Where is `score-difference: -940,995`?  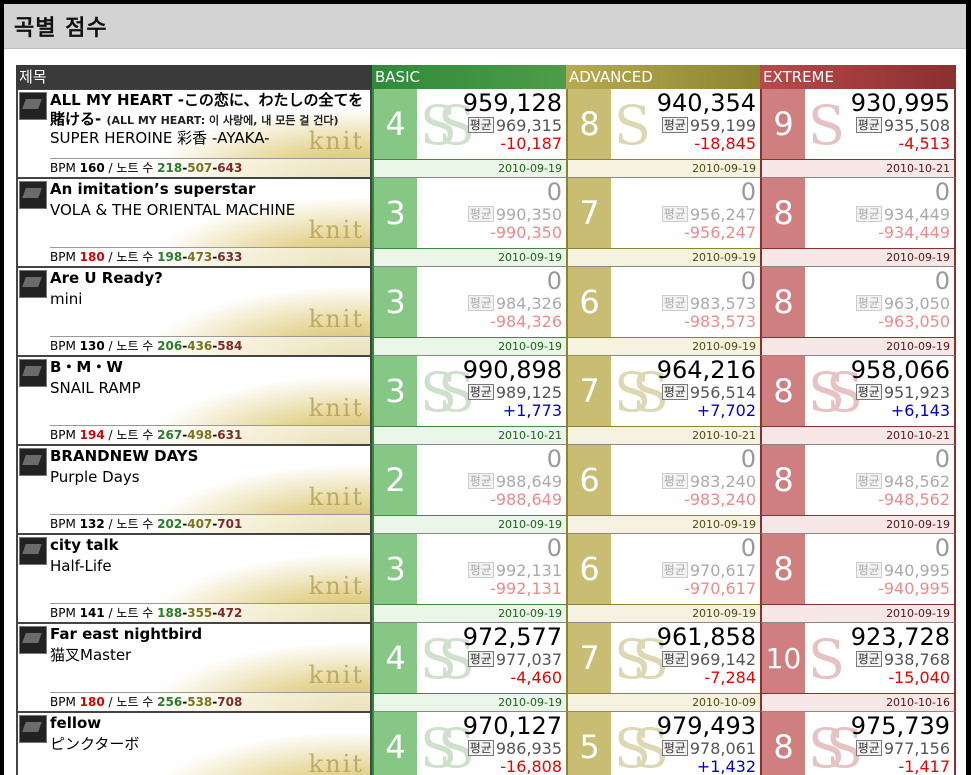
score-difference: -940,995 is located at coordinates (914, 588).